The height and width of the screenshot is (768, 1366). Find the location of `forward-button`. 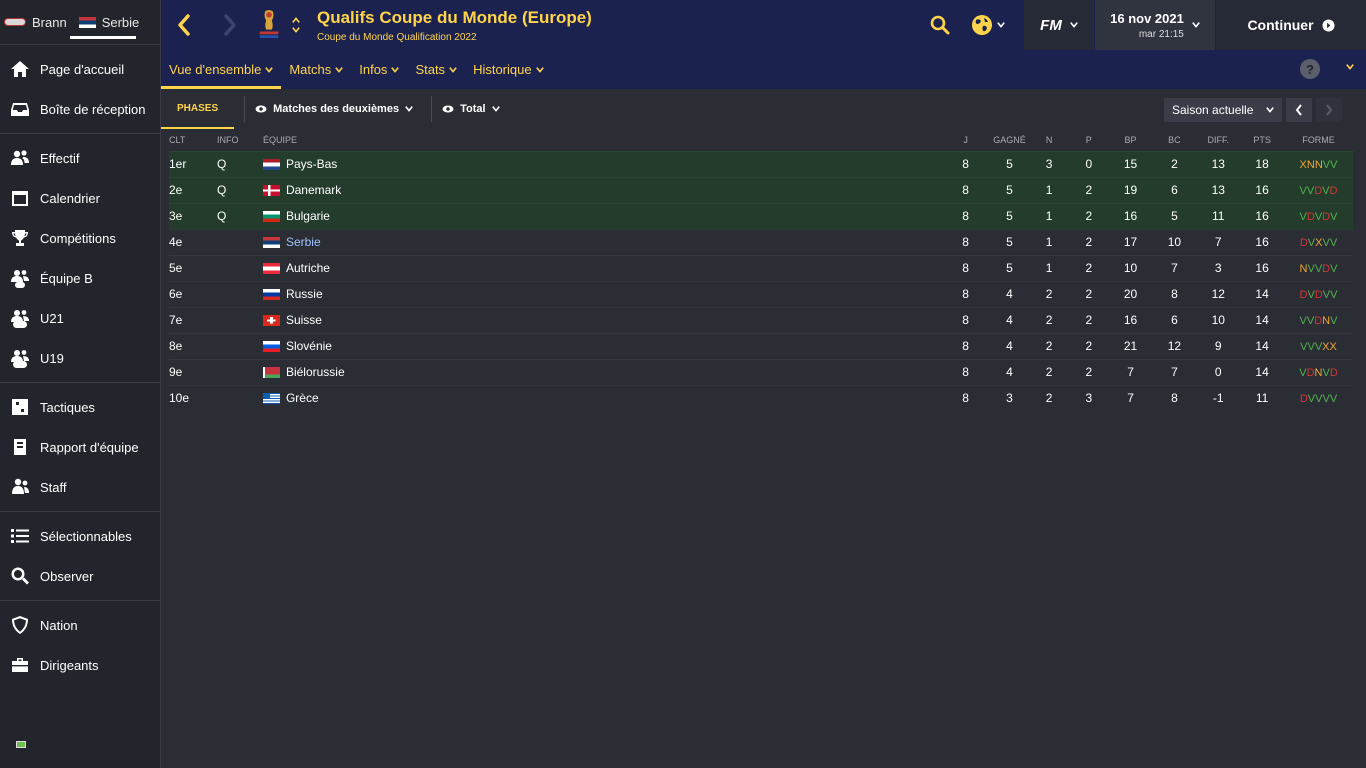

forward-button is located at coordinates (230, 25).